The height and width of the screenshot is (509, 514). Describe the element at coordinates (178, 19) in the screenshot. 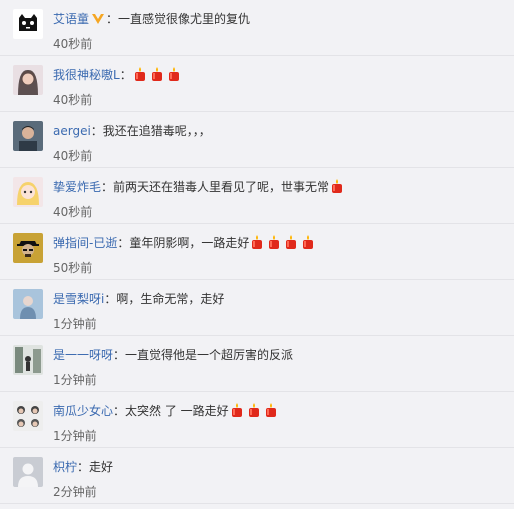

I see `comment-text: ：一直感觉很像尤里的复仇` at that location.